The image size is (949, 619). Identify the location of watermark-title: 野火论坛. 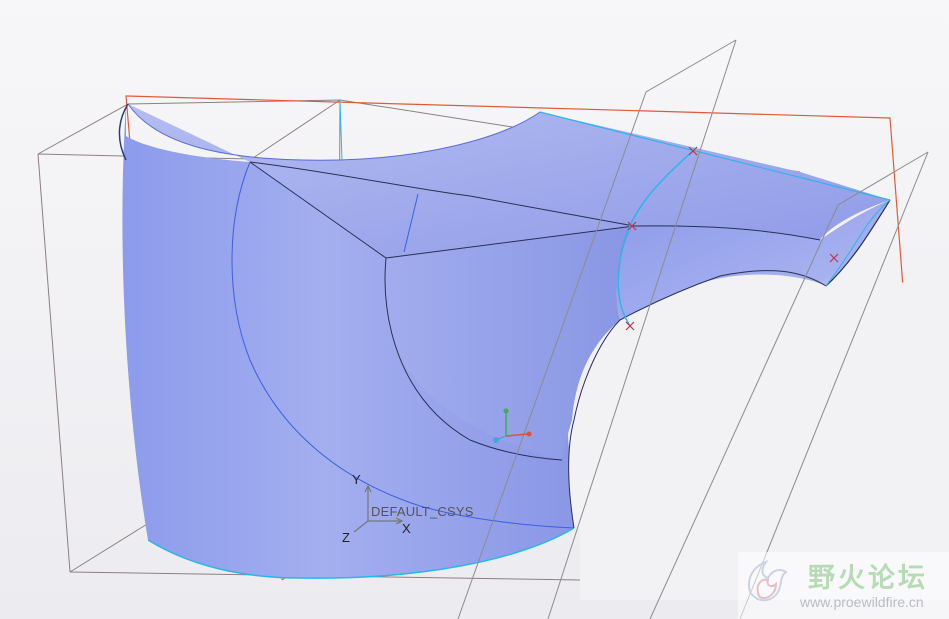
(868, 578).